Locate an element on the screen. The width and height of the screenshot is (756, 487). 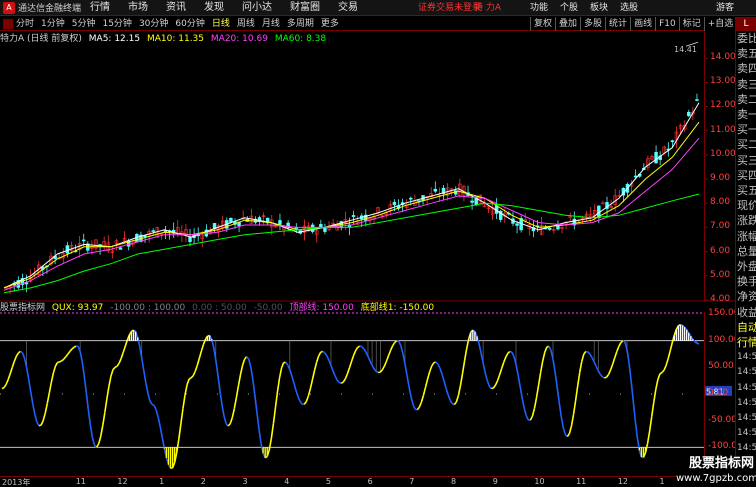
menu-news: 资讯 is located at coordinates (176, 8).